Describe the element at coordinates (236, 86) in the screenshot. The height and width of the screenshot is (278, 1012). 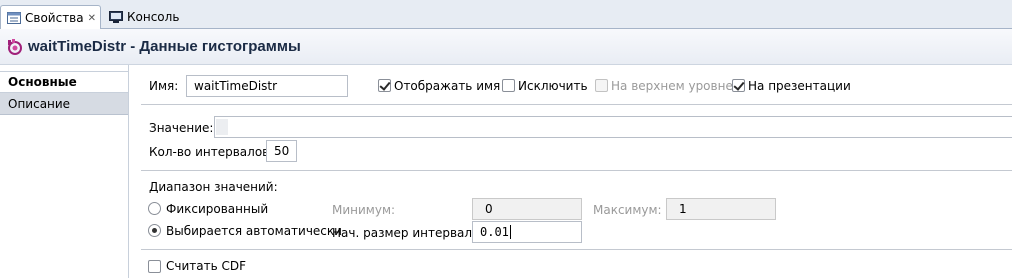
I see `name-field-value: waitTimeDistr` at that location.